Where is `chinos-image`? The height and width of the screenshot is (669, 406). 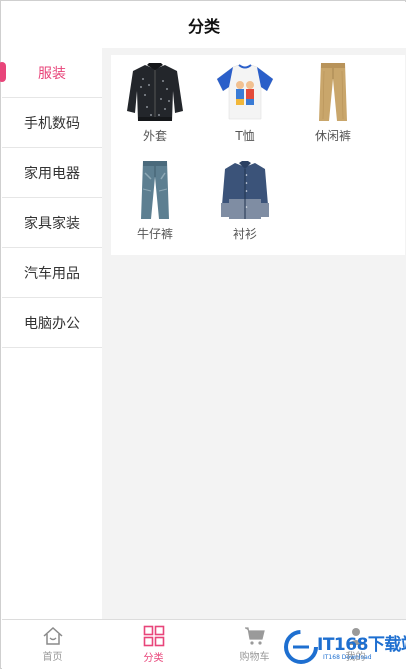 chinos-image is located at coordinates (333, 92).